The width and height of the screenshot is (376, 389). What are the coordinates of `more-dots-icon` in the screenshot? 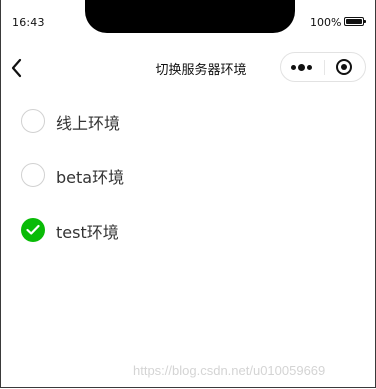 It's located at (293, 67).